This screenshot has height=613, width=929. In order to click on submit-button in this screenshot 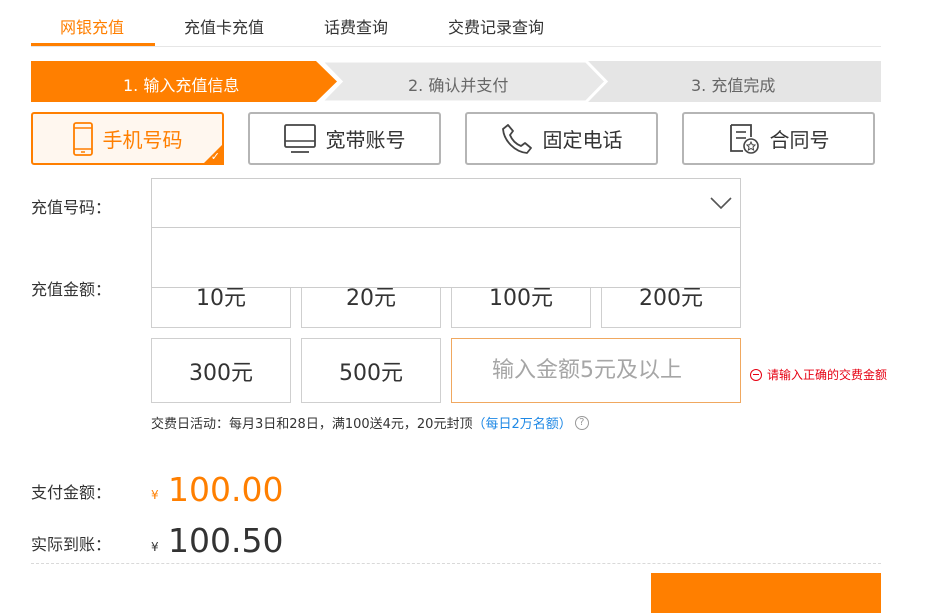, I will do `click(766, 593)`.